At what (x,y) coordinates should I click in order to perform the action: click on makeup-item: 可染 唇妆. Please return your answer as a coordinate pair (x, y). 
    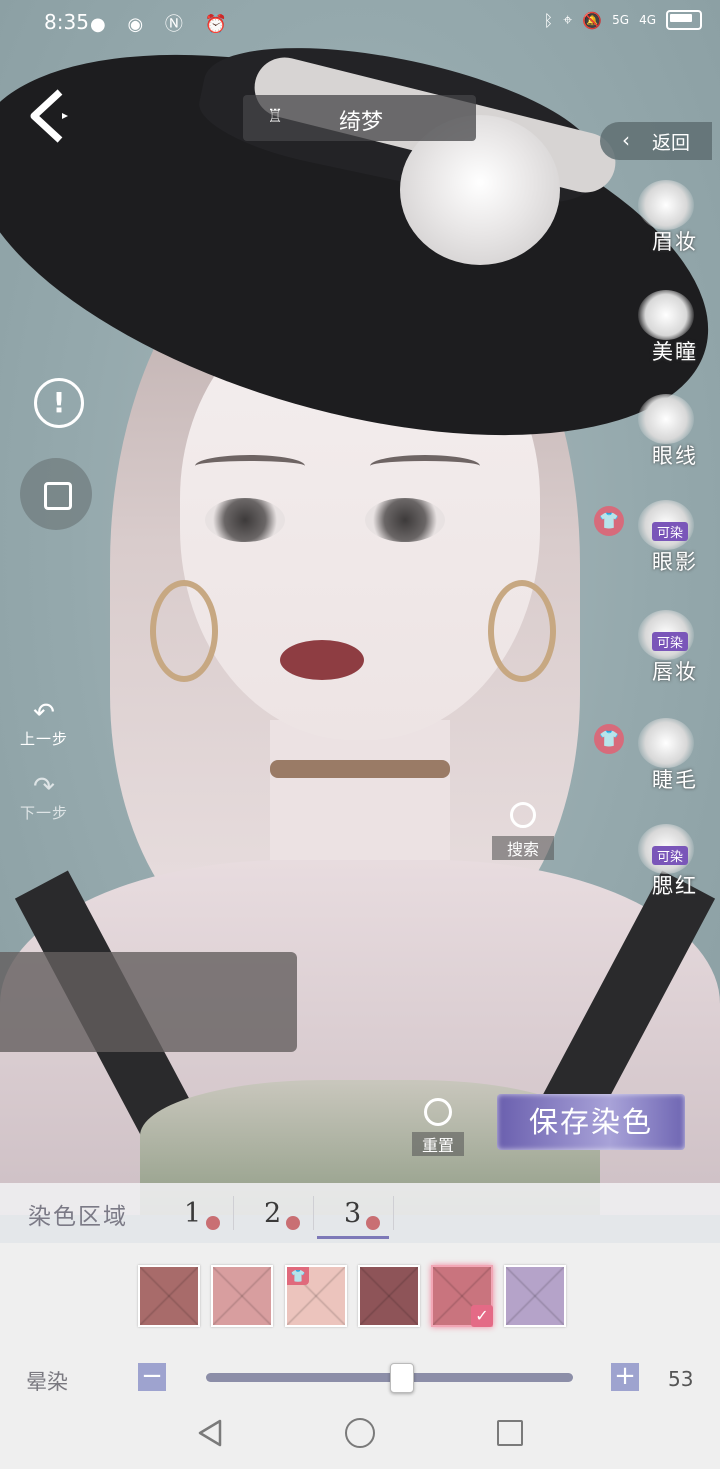
    Looking at the image, I should click on (662, 651).